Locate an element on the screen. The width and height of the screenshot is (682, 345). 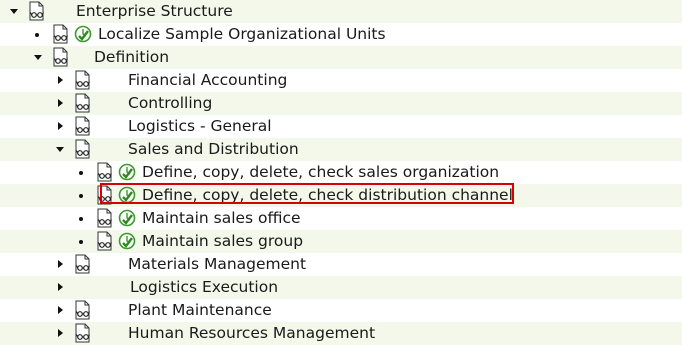
tree-row-localize-sample: Localize Sample Organizational Units is located at coordinates (341, 34).